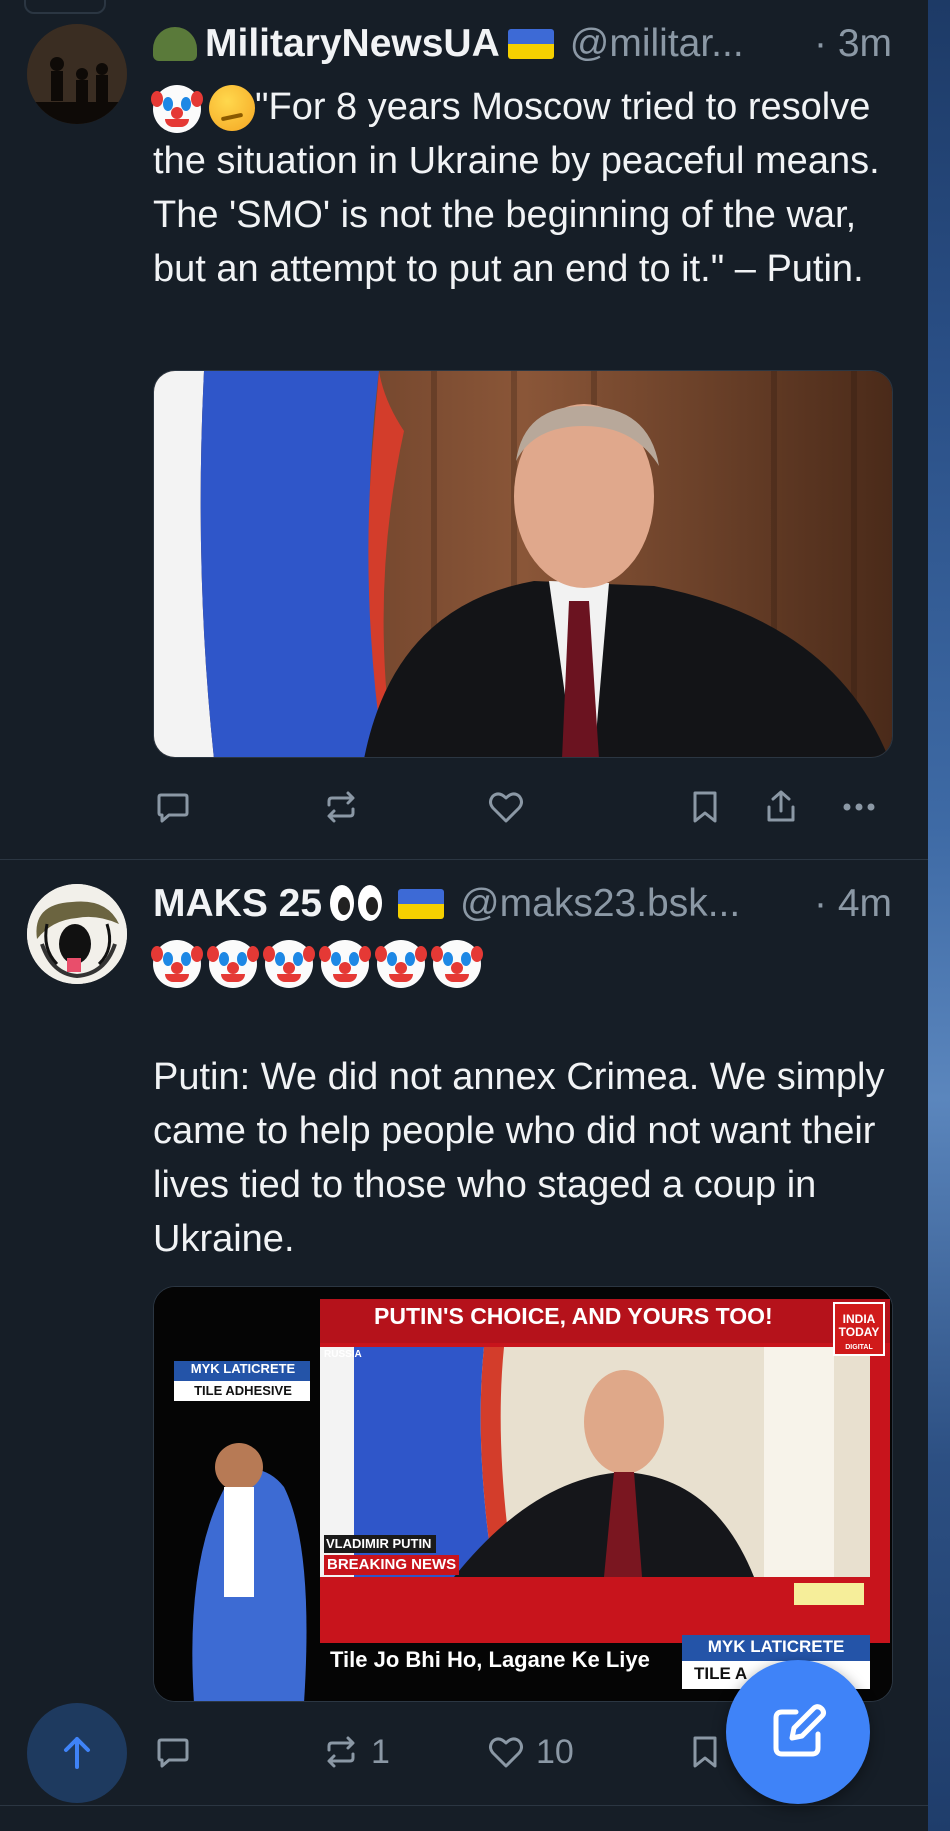 This screenshot has width=950, height=1831. Describe the element at coordinates (392, 1564) in the screenshot. I see `breaking-news-tag: BREAKING NEWS` at that location.